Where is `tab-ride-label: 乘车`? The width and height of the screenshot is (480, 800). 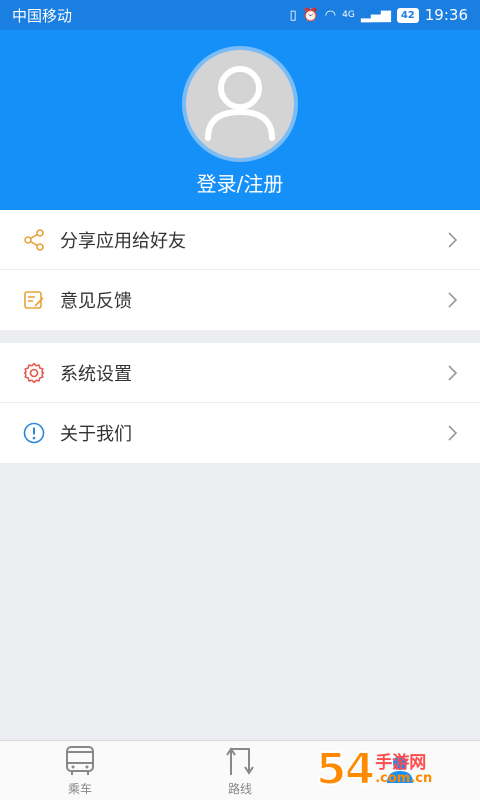 tab-ride-label: 乘车 is located at coordinates (79, 788).